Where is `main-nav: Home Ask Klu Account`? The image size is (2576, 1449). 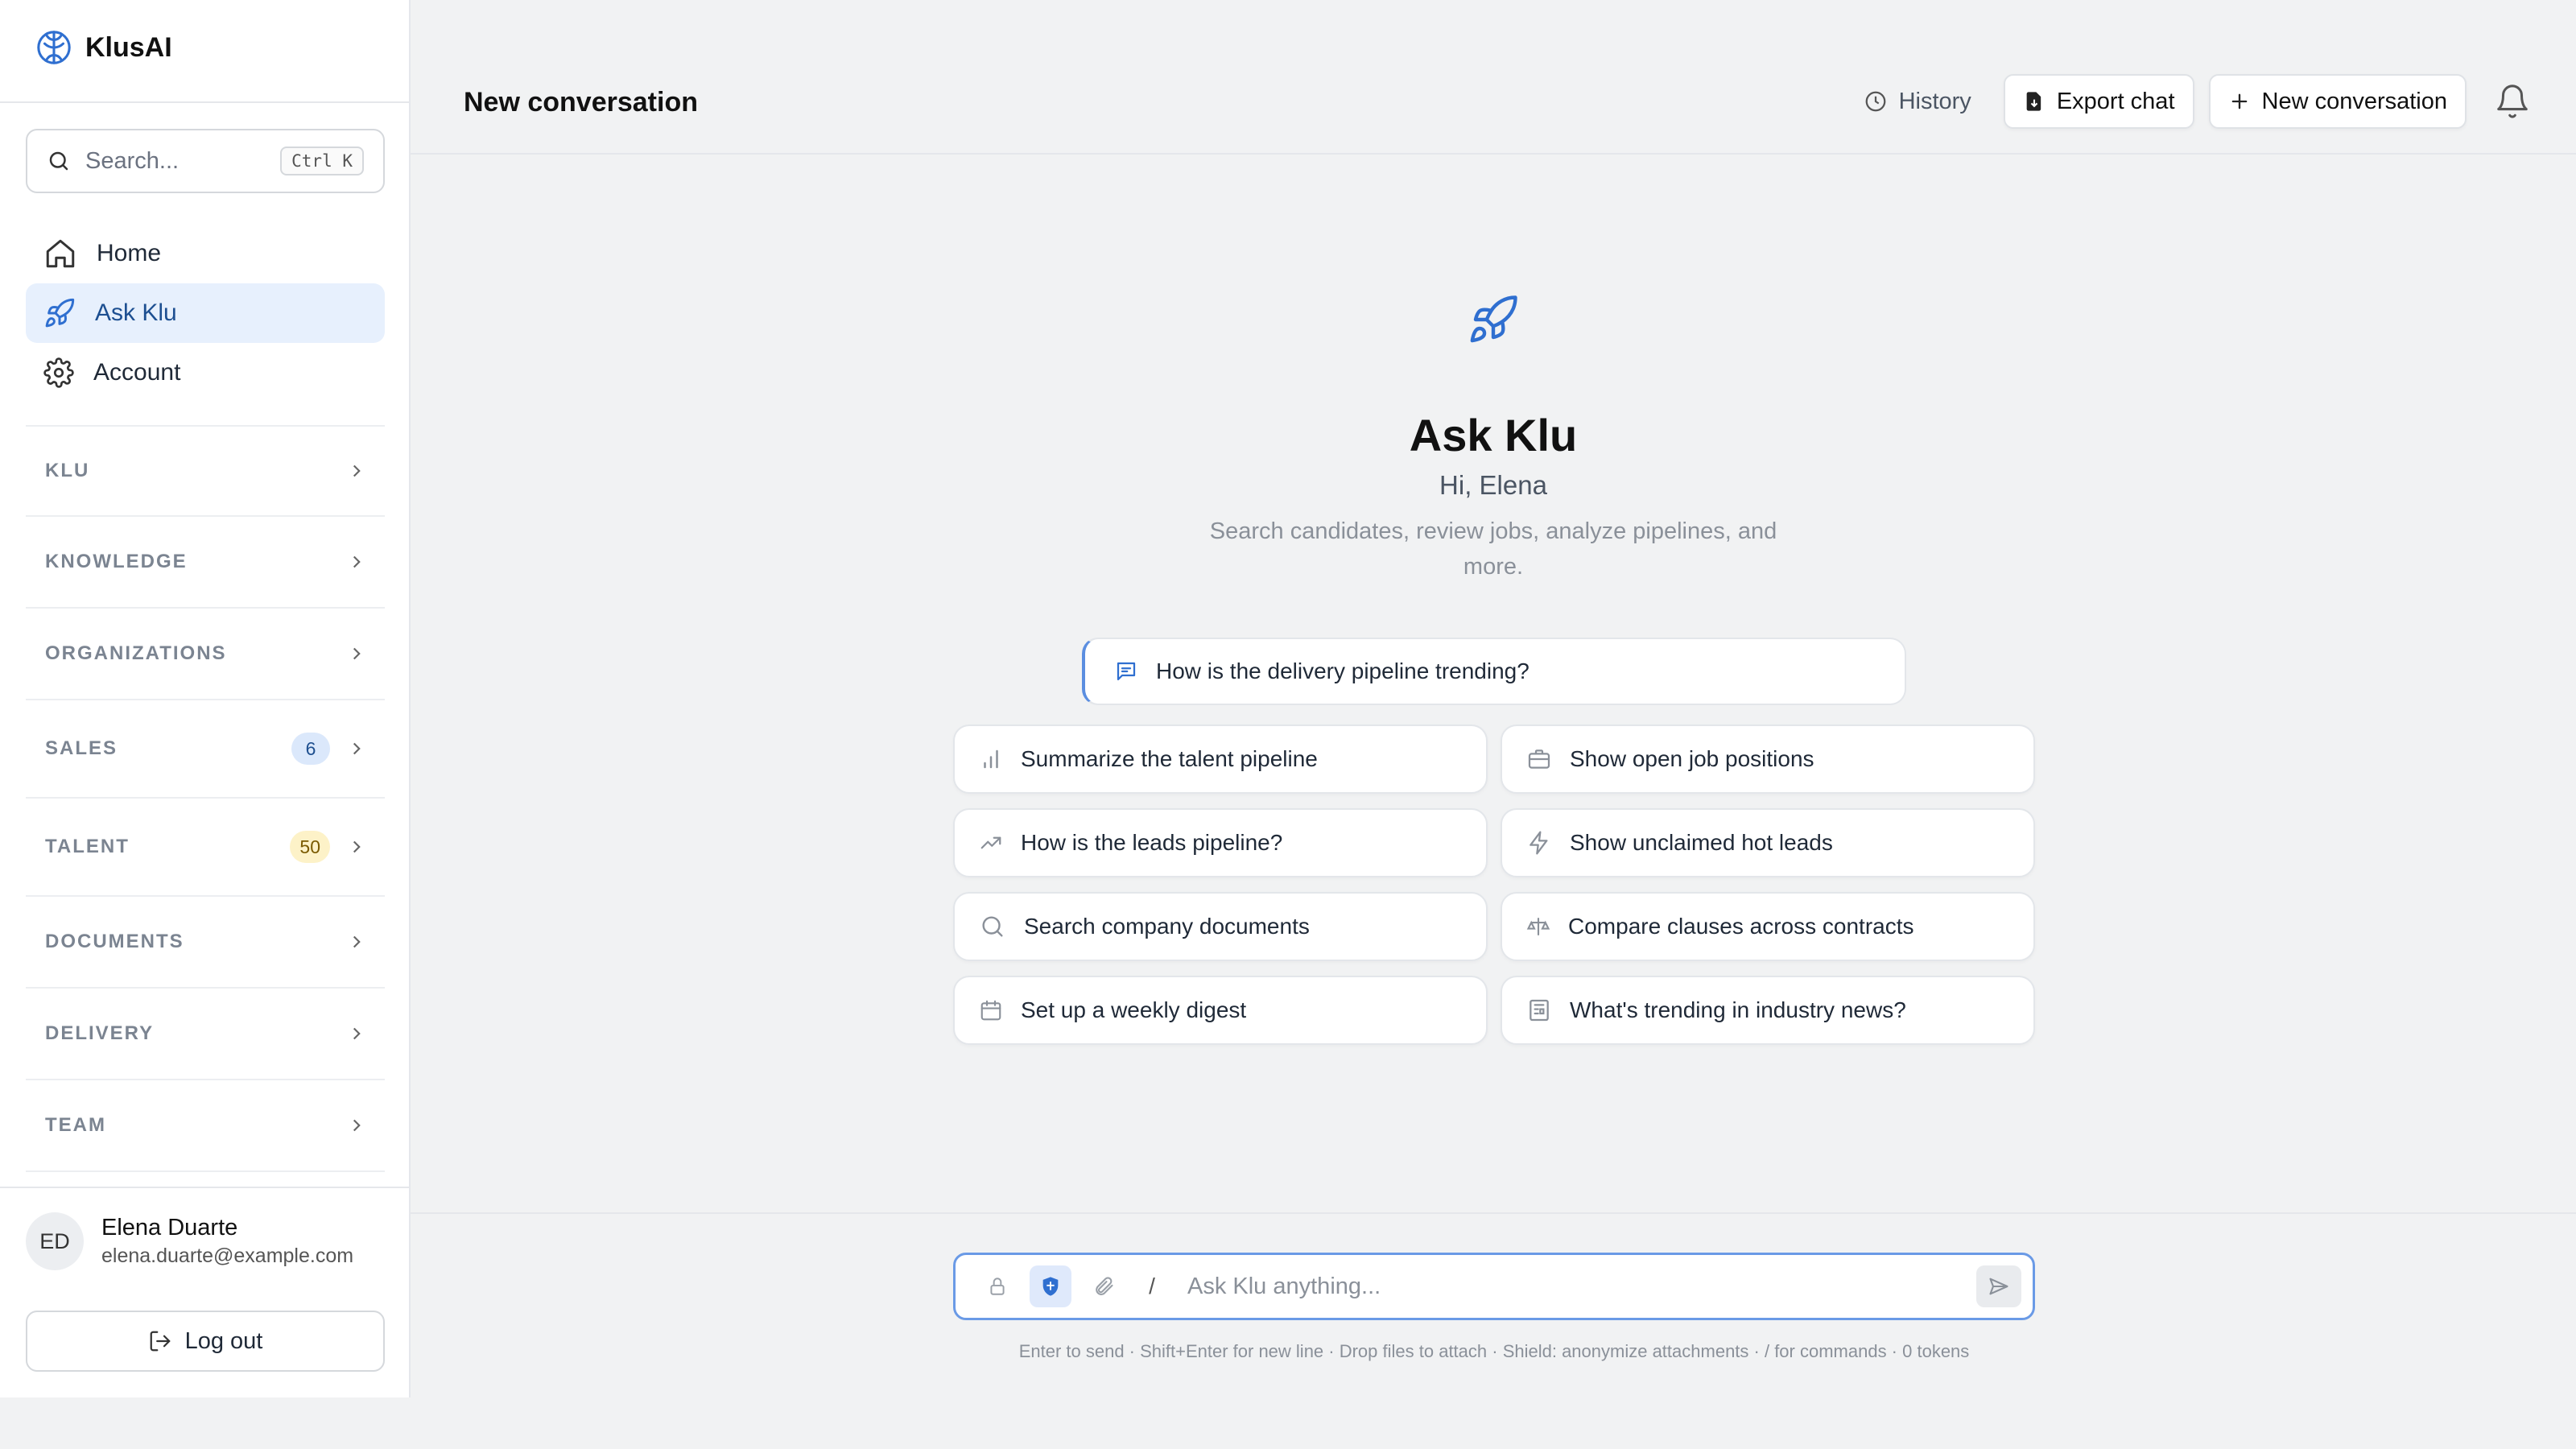 main-nav: Home Ask Klu Account is located at coordinates (205, 313).